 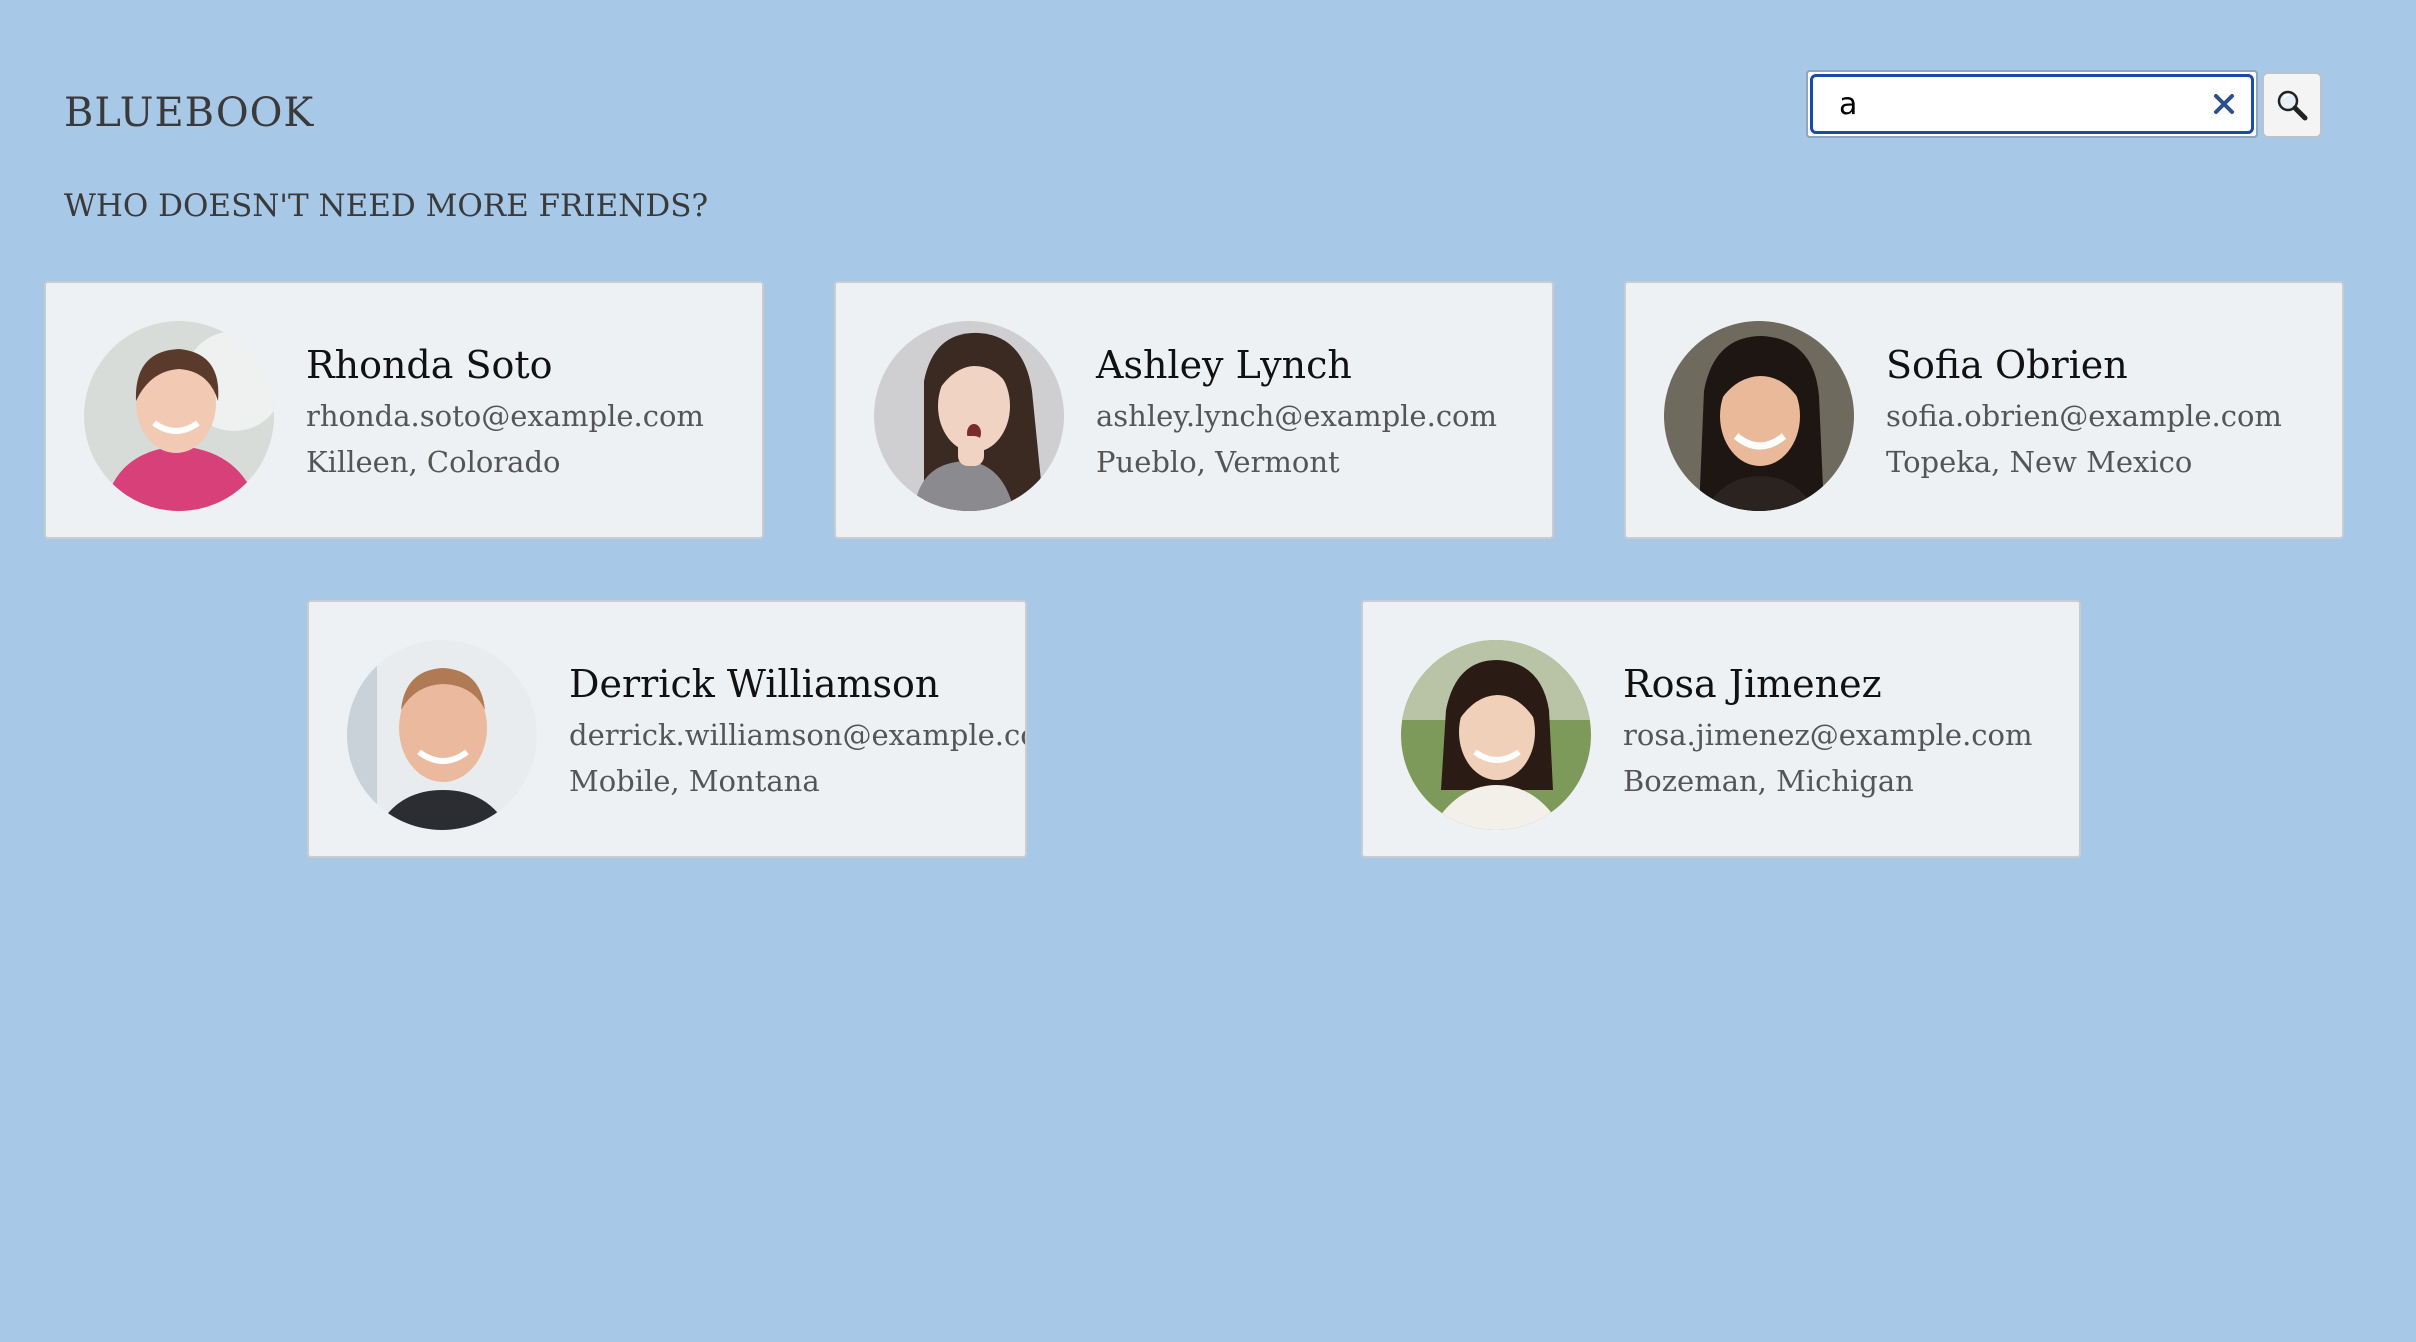 I want to click on friend-name: Rhonda Soto, so click(x=429, y=365).